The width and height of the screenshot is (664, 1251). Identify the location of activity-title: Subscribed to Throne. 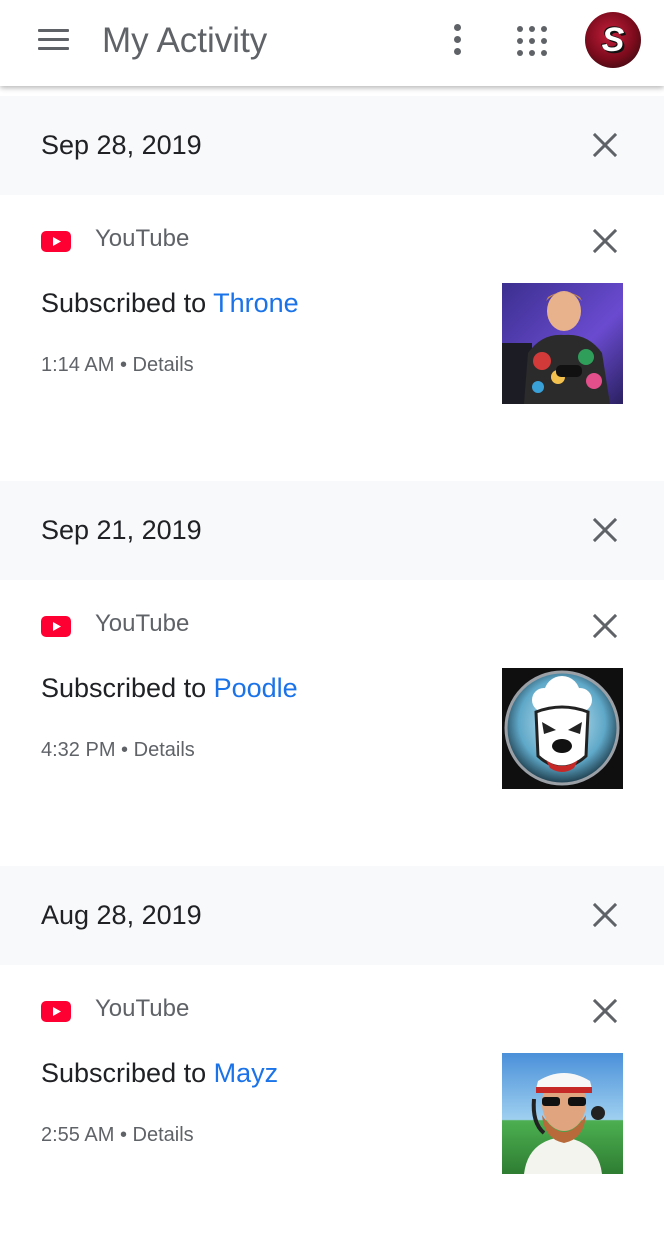
(170, 303).